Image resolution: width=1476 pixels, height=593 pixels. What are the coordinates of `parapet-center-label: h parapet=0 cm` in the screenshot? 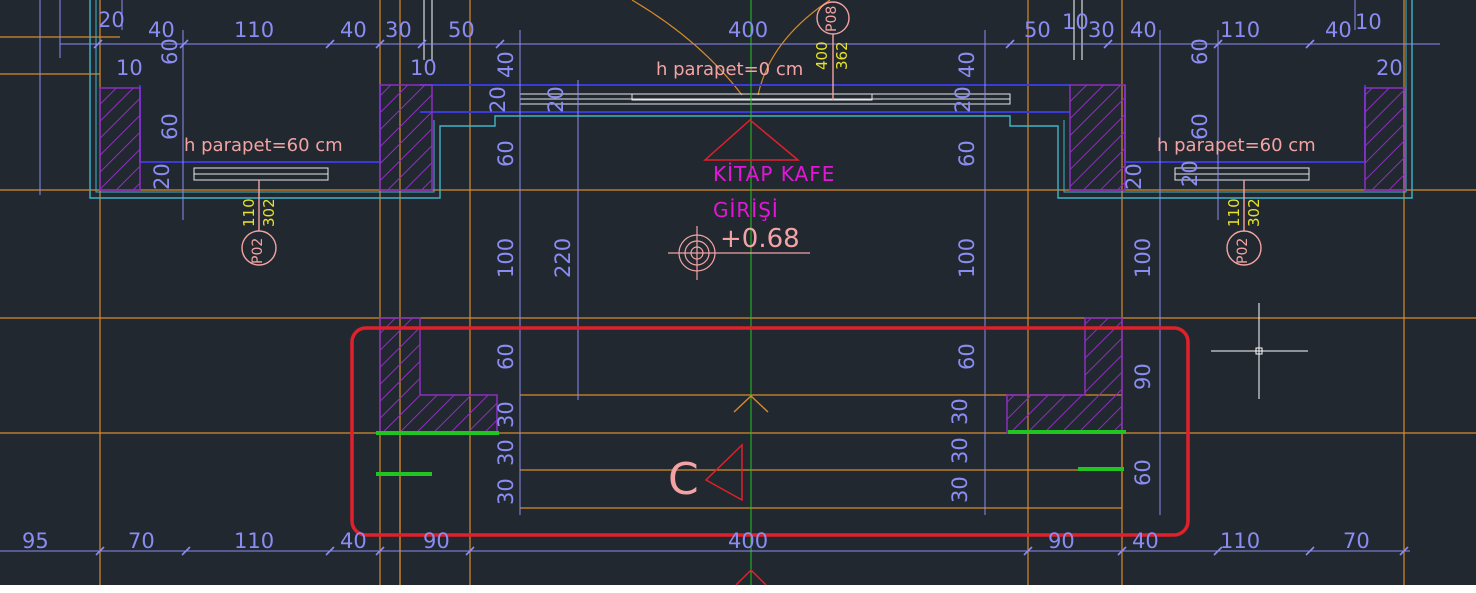 It's located at (730, 69).